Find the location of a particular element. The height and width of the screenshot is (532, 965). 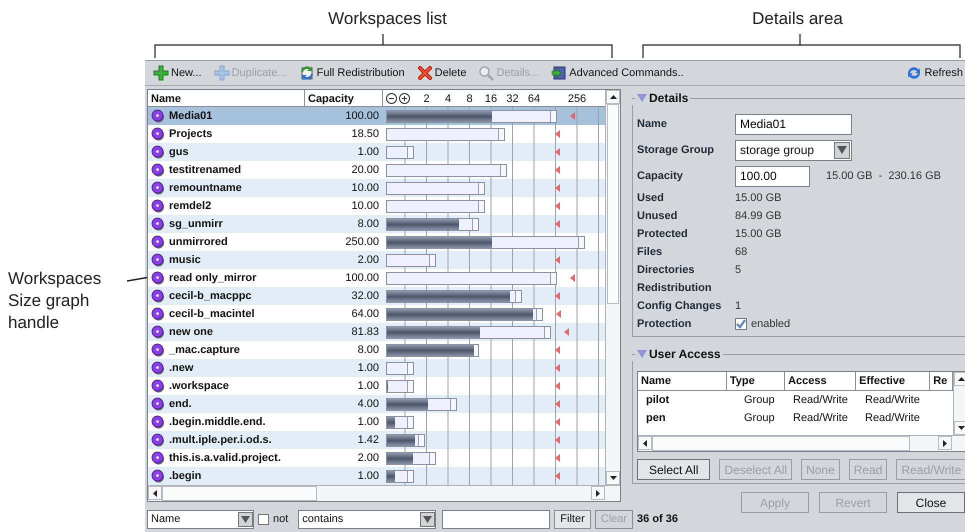

field-value: 15.00 GB is located at coordinates (758, 198).